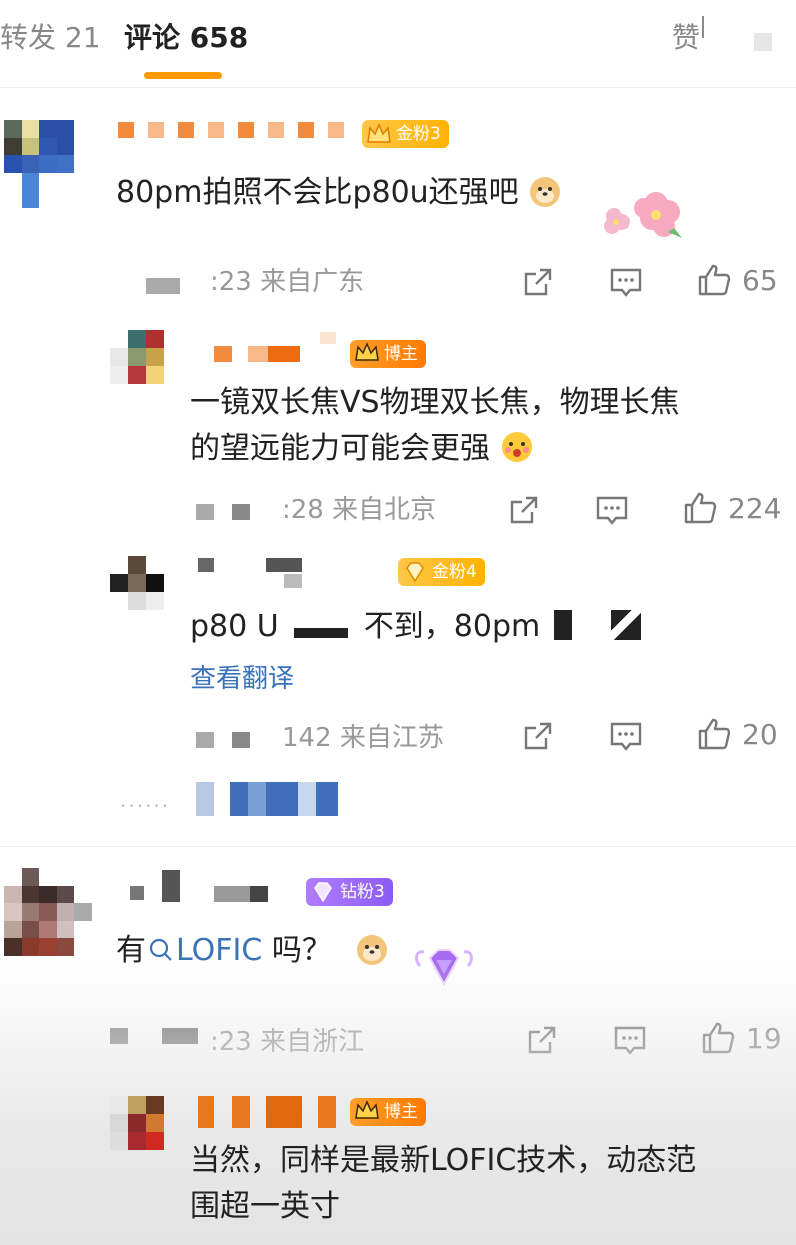  I want to click on placeholder-square, so click(763, 42).